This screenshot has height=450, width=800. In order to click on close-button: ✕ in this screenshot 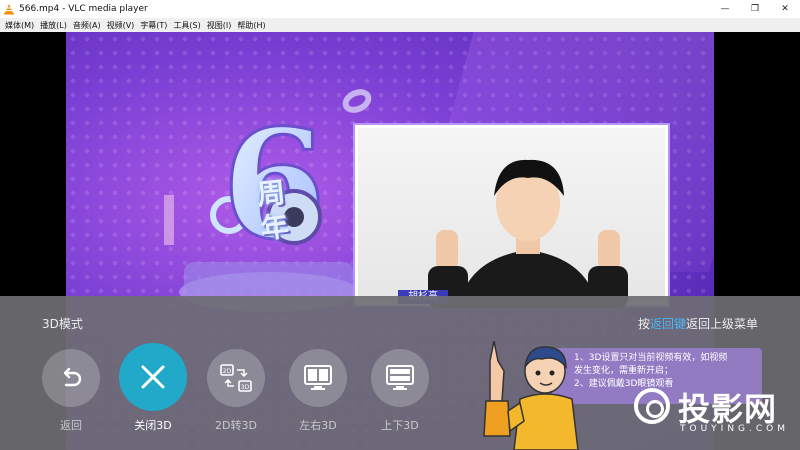, I will do `click(785, 9)`.